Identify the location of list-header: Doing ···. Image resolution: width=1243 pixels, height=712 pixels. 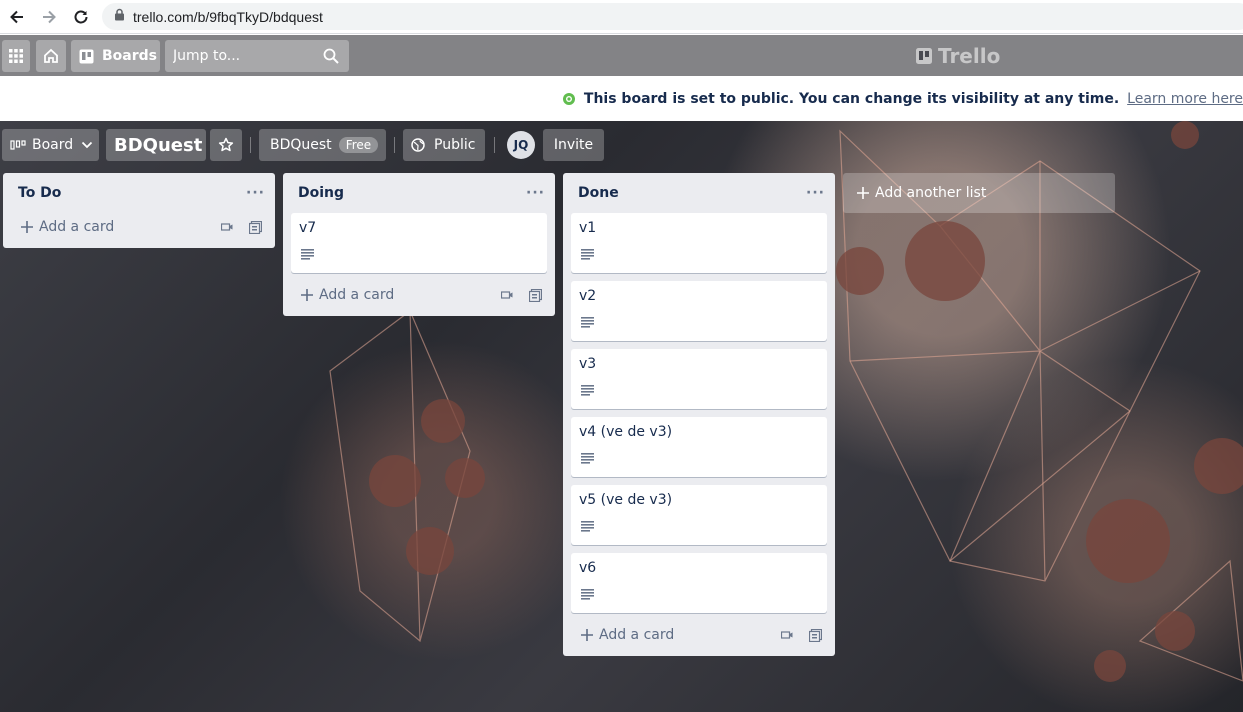
(419, 193).